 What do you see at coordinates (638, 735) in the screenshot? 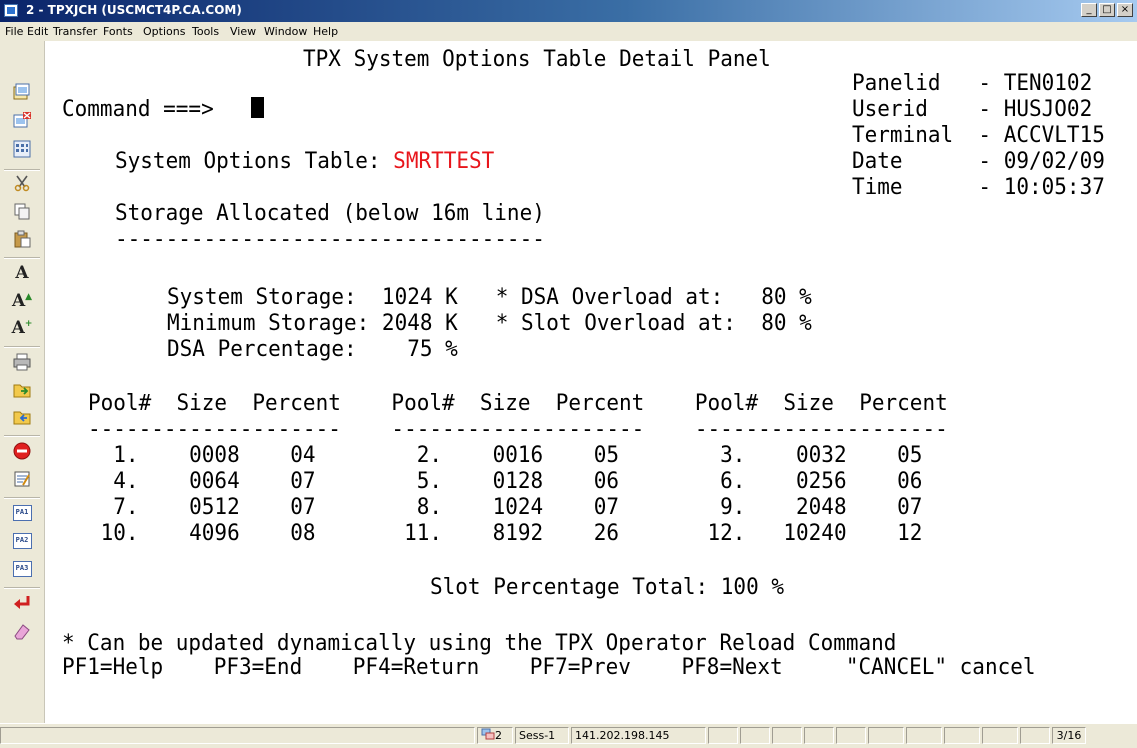
I see `host-ip: 141.202.198.145` at bounding box center [638, 735].